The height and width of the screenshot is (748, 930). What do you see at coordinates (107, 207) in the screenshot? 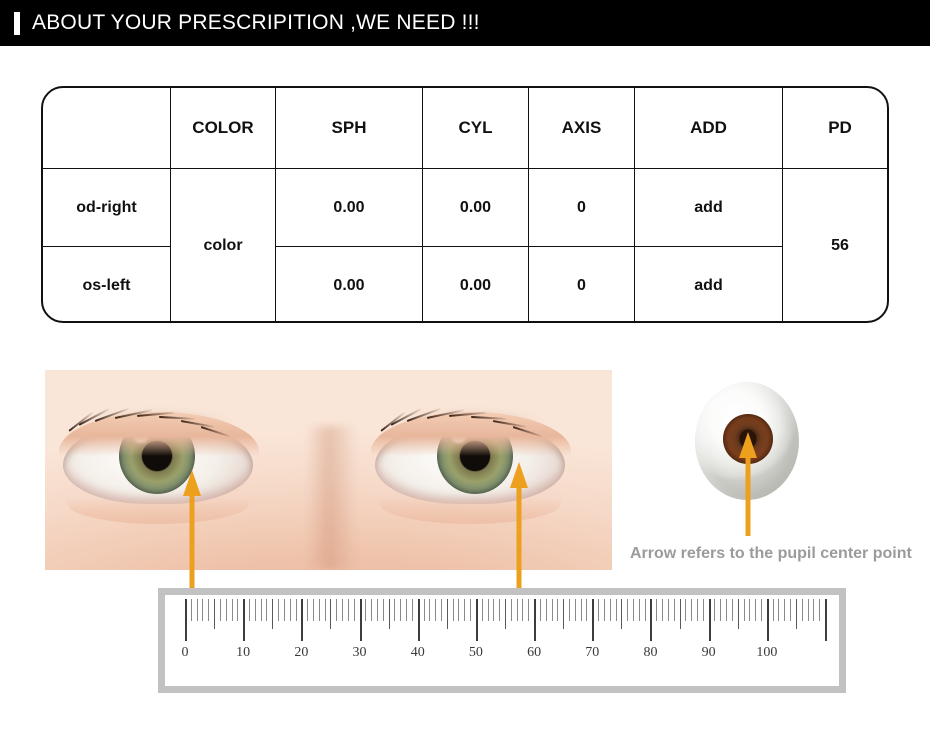
I see `cell-eye-od-right: od-right` at bounding box center [107, 207].